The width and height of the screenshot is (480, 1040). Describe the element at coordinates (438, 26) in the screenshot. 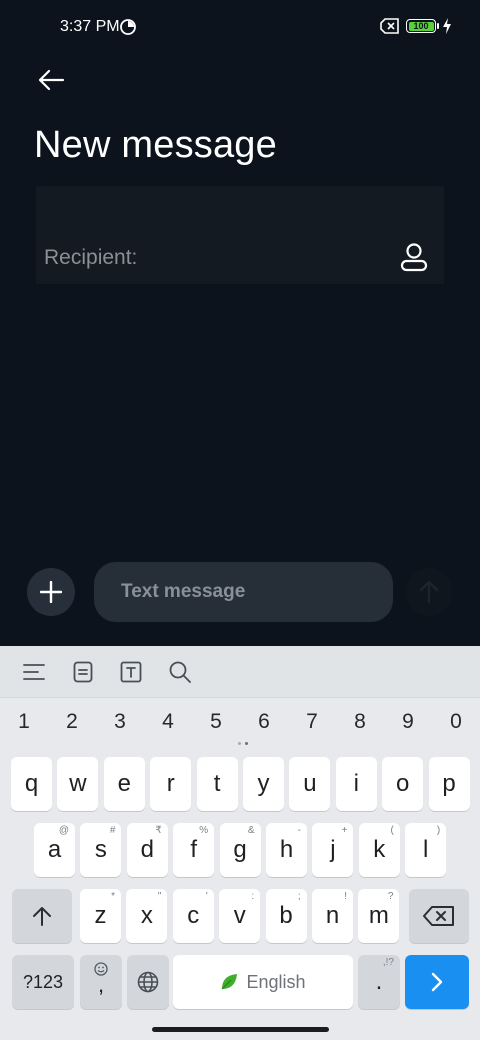

I see `battery-tip` at that location.